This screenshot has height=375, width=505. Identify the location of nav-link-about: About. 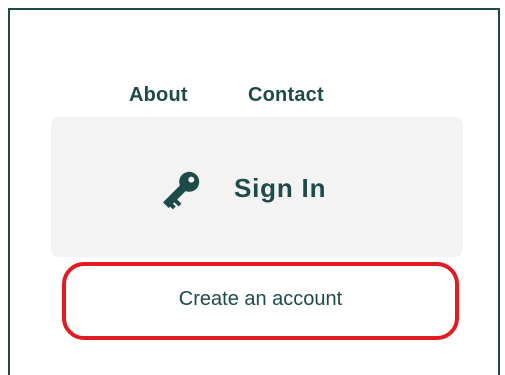
(158, 95).